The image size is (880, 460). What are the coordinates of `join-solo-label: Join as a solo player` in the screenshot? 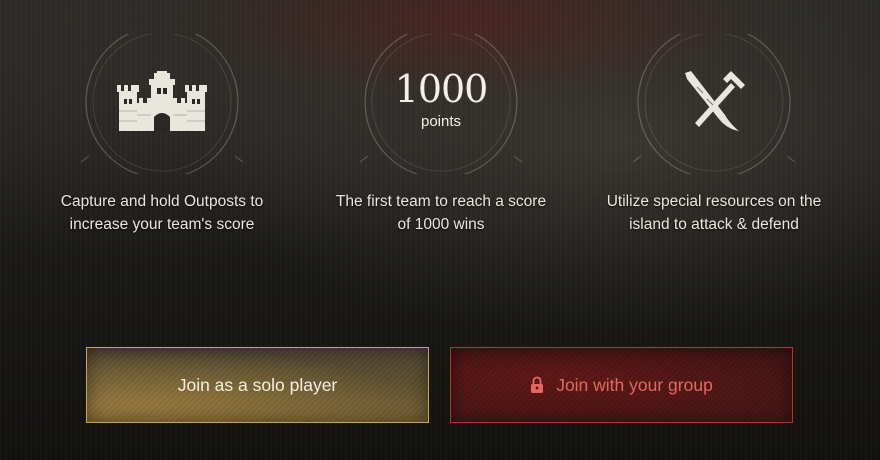 It's located at (257, 384).